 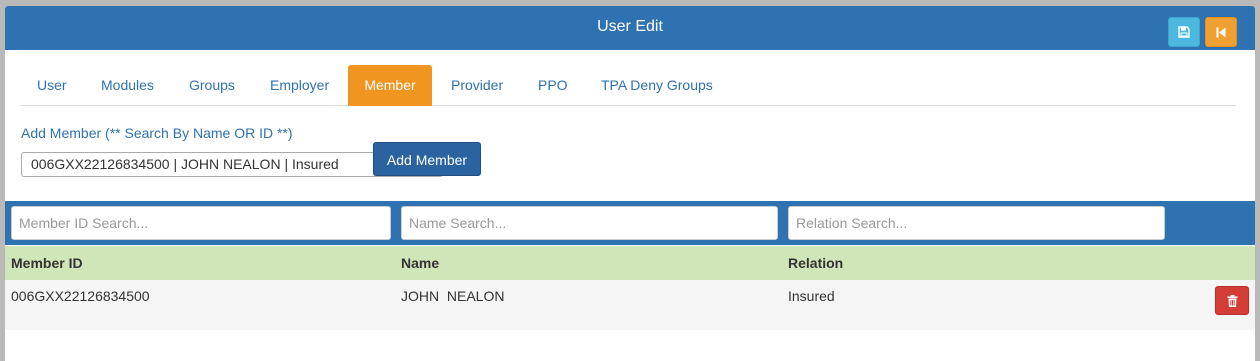 I want to click on search-bar, so click(x=630, y=223).